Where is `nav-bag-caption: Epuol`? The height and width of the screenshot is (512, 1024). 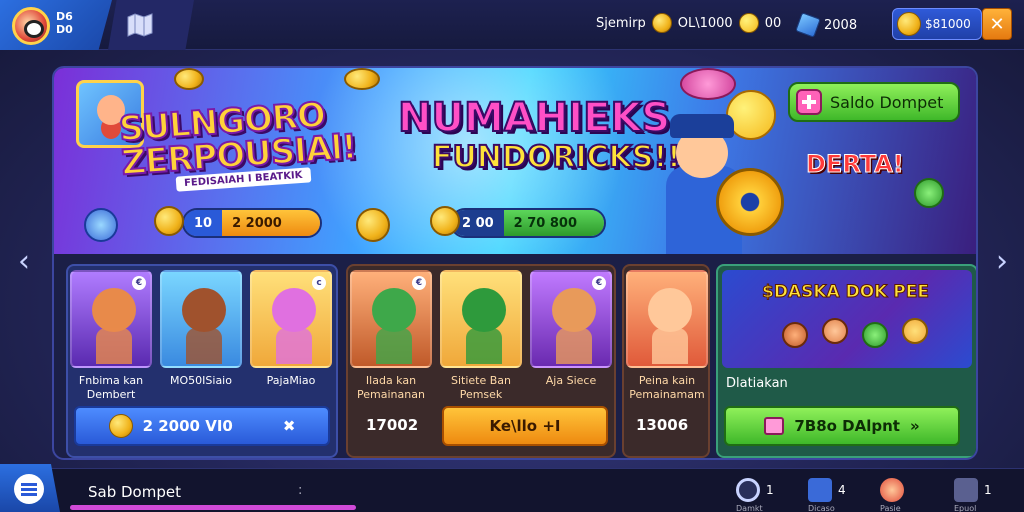 nav-bag-caption: Epuol is located at coordinates (965, 508).